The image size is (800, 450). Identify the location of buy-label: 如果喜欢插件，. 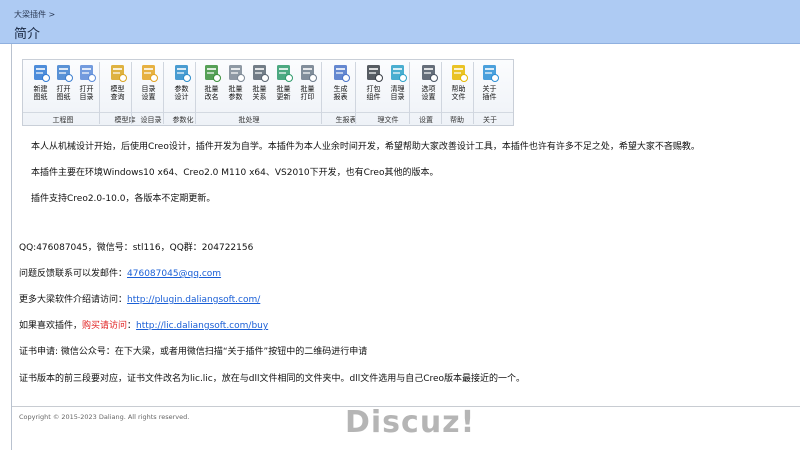
(51, 326).